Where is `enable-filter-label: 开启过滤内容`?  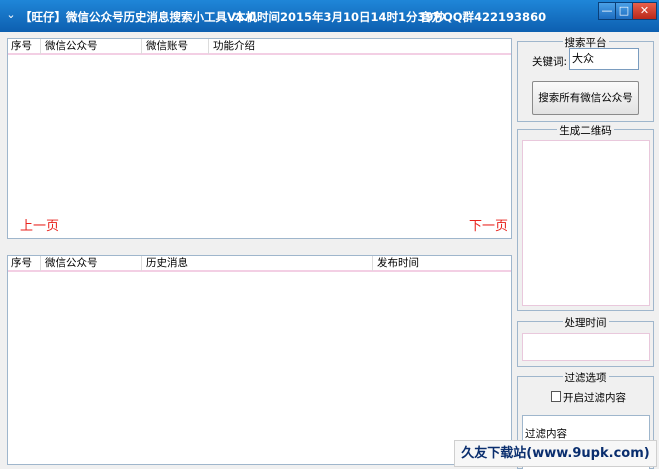 enable-filter-label: 开启过滤内容 is located at coordinates (594, 397).